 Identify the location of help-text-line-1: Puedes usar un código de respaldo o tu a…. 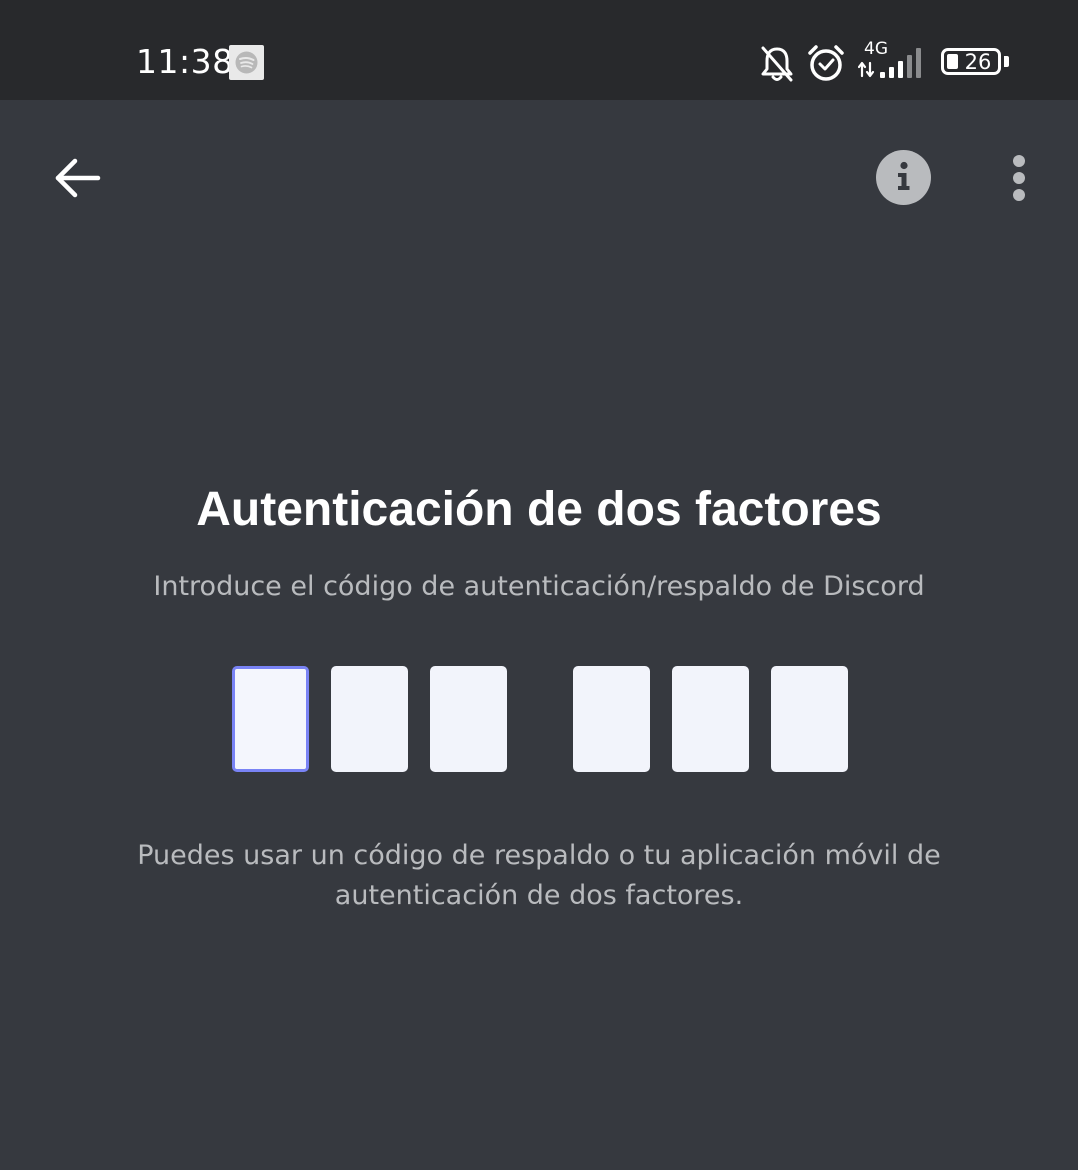
(539, 855).